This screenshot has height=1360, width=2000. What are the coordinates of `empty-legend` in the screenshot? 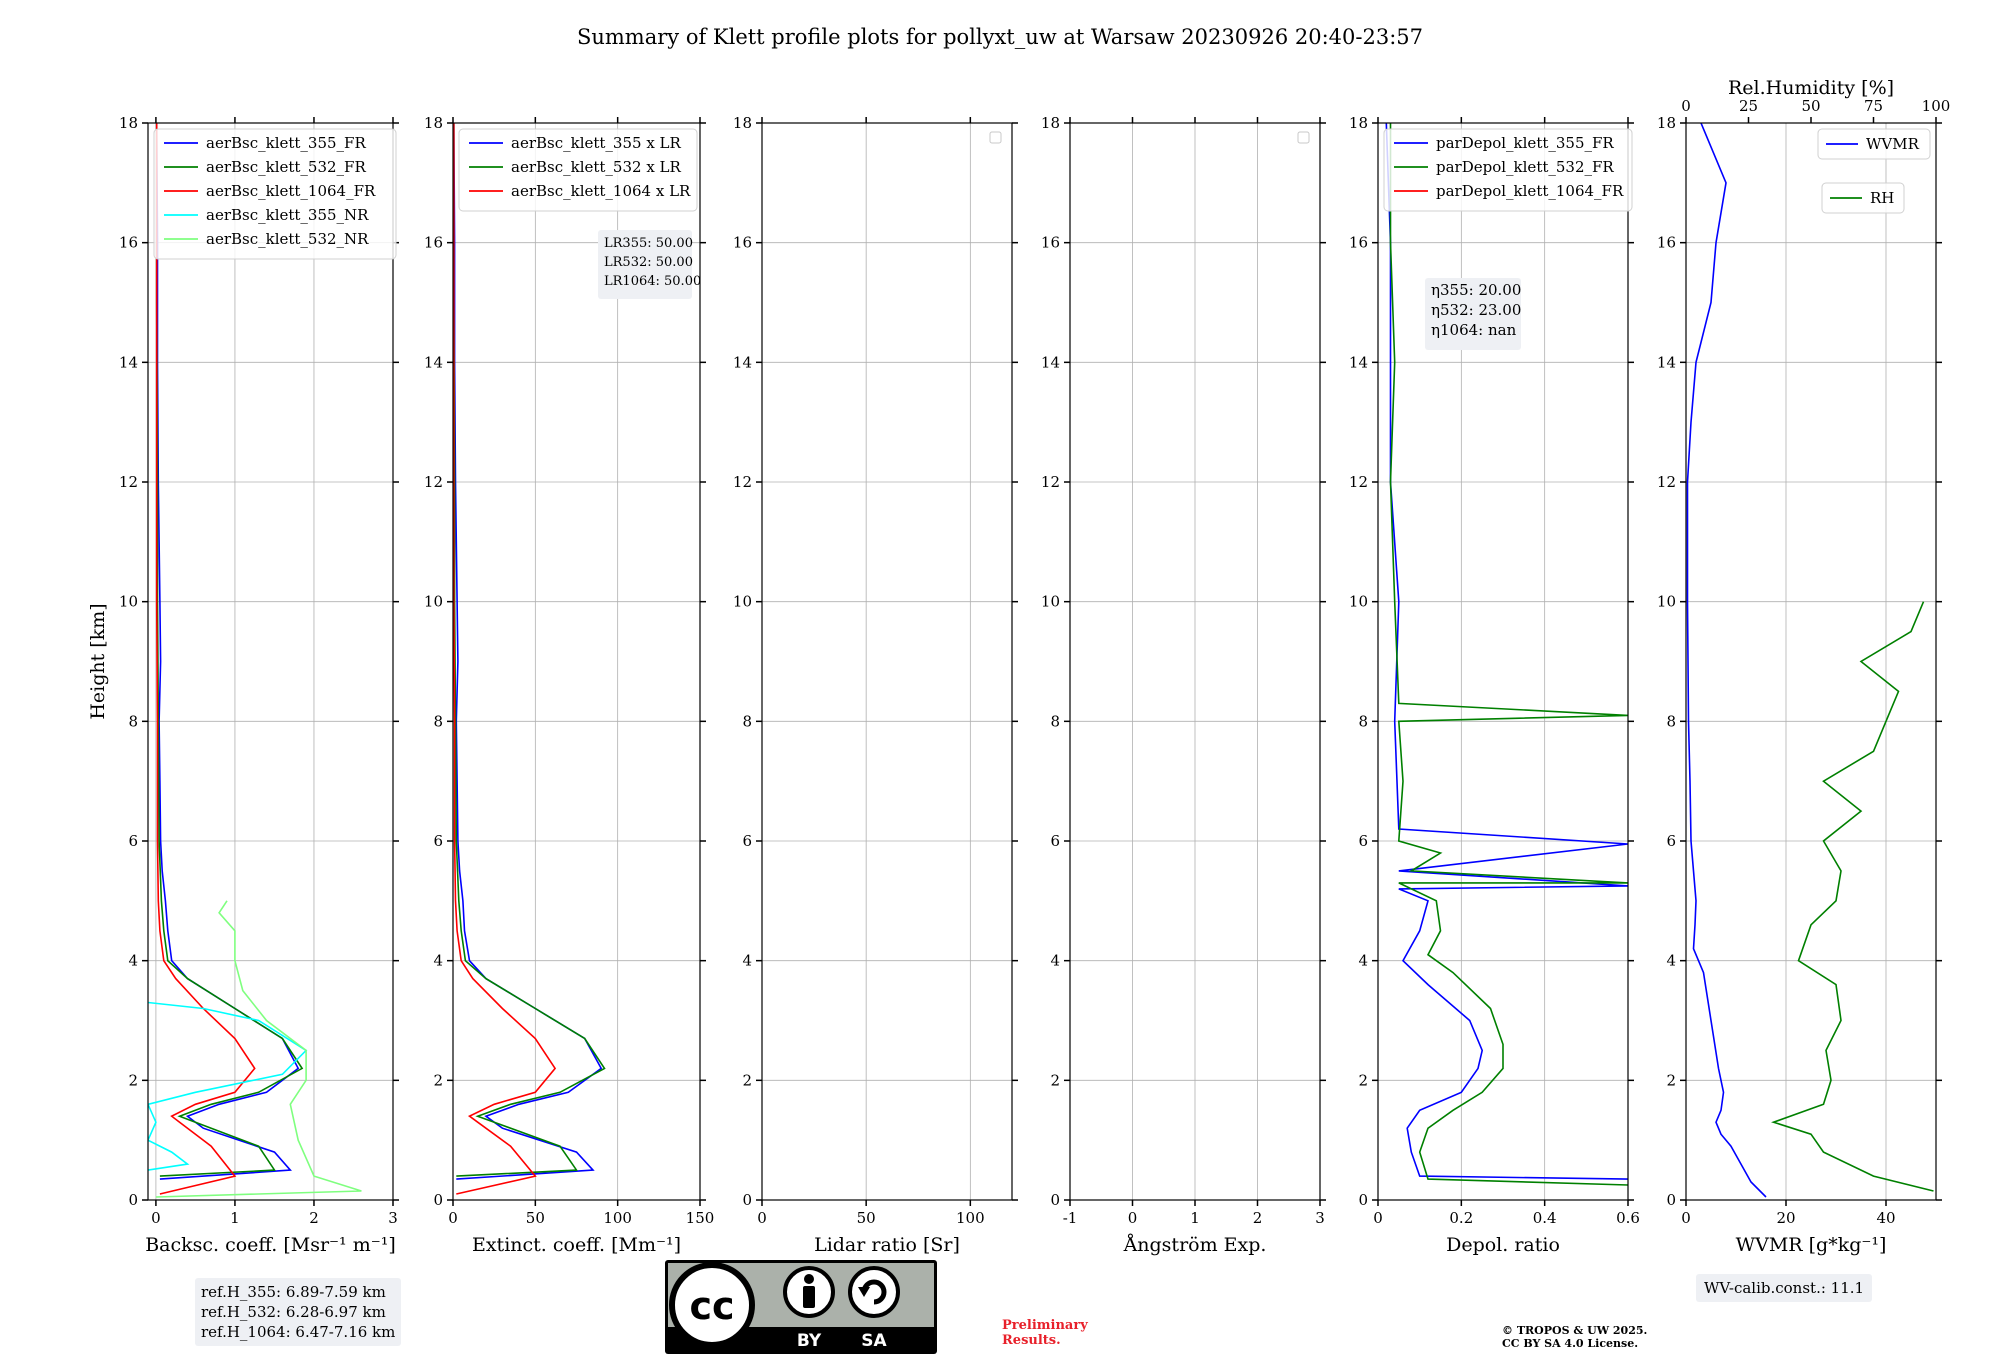 It's located at (995, 137).